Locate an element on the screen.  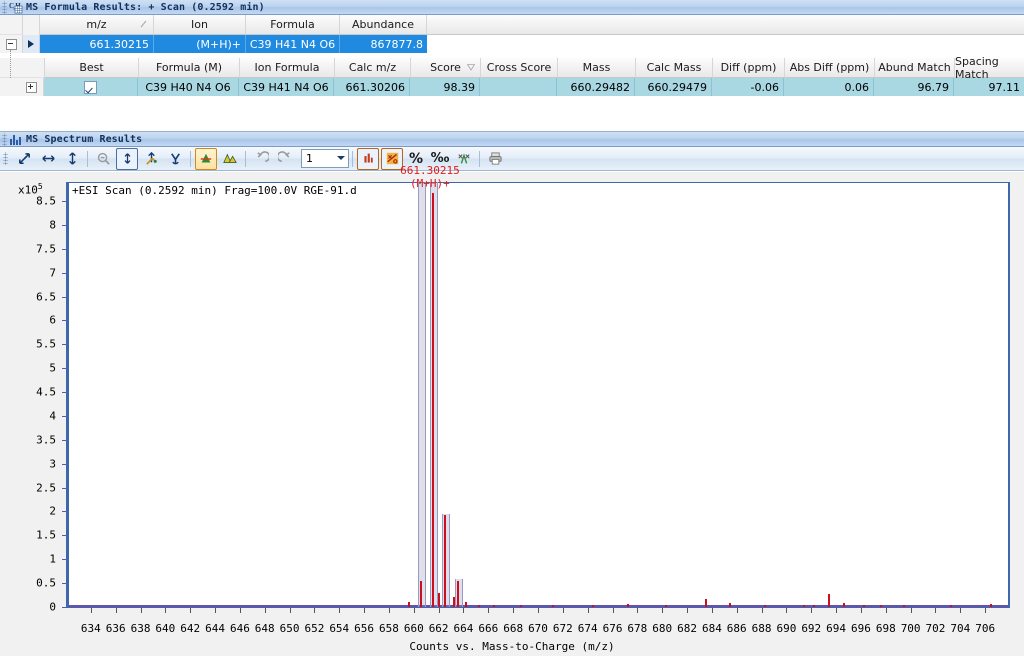
spectrum-results-titlebar: MS Spectrum Results is located at coordinates (512, 139).